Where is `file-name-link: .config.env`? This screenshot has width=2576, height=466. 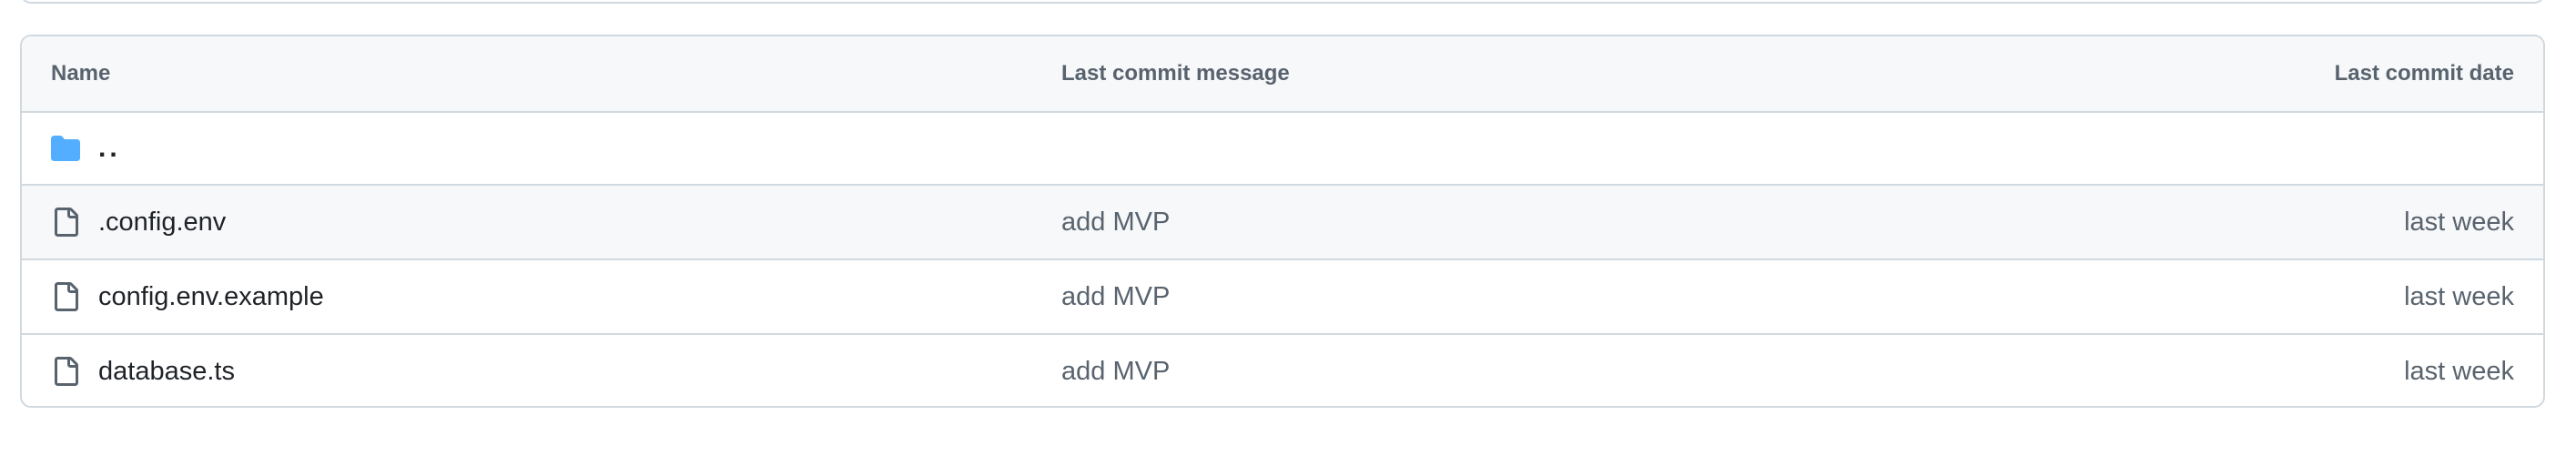
file-name-link: .config.env is located at coordinates (162, 223).